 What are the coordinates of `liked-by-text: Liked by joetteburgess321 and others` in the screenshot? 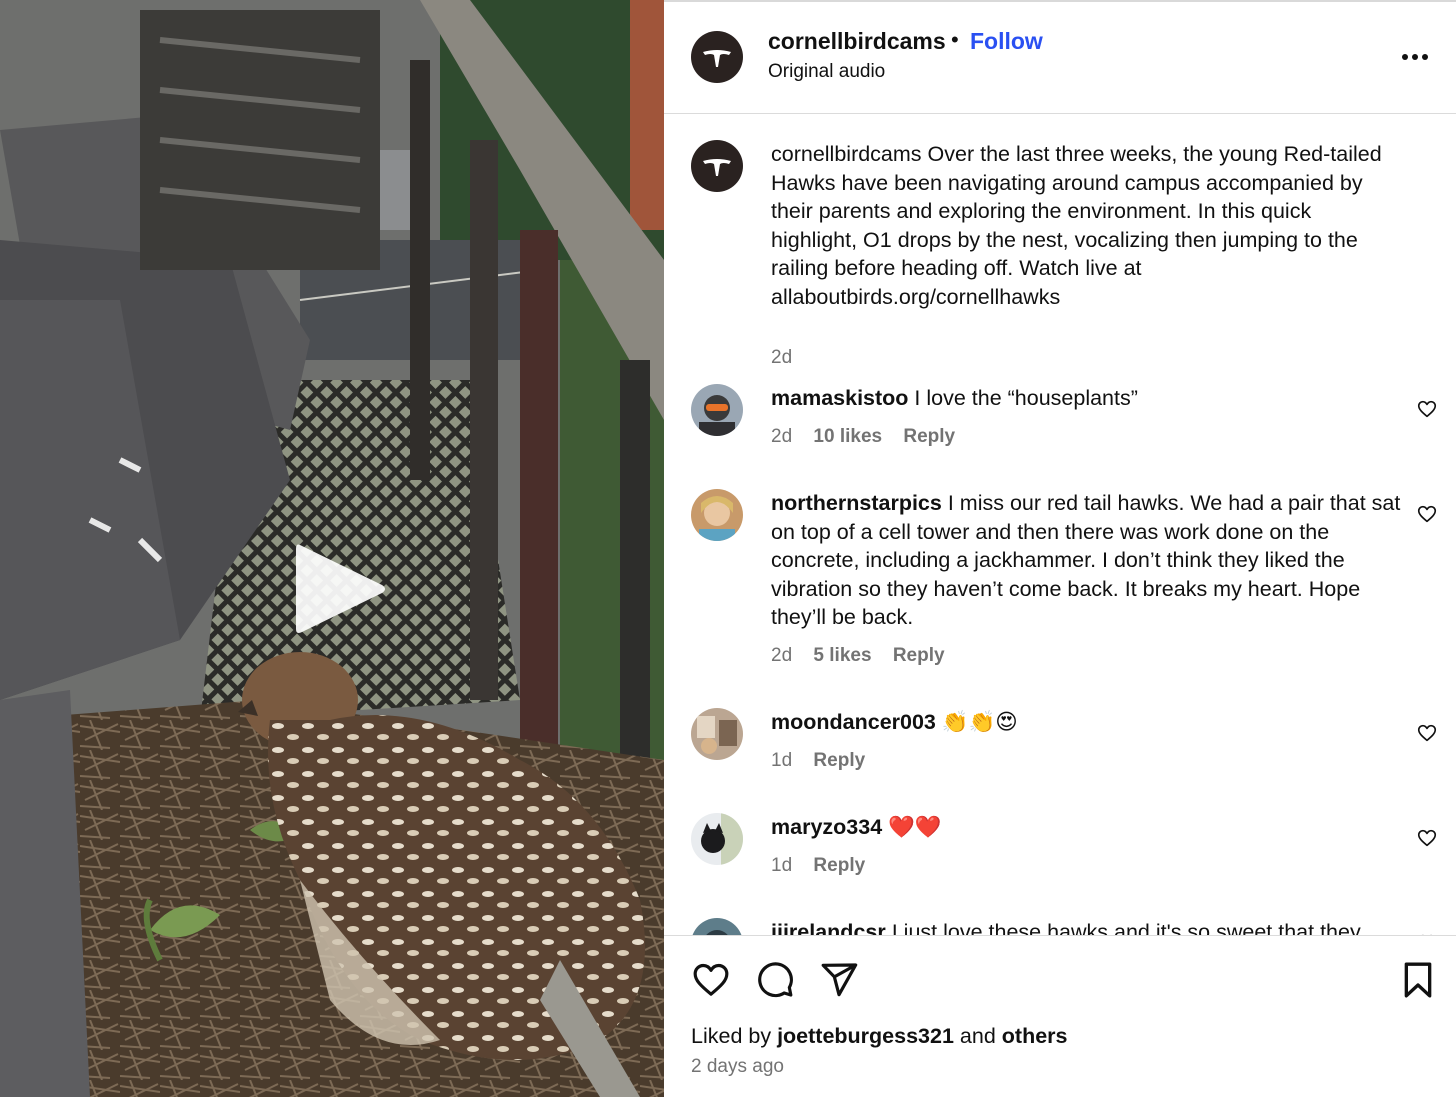 It's located at (879, 1036).